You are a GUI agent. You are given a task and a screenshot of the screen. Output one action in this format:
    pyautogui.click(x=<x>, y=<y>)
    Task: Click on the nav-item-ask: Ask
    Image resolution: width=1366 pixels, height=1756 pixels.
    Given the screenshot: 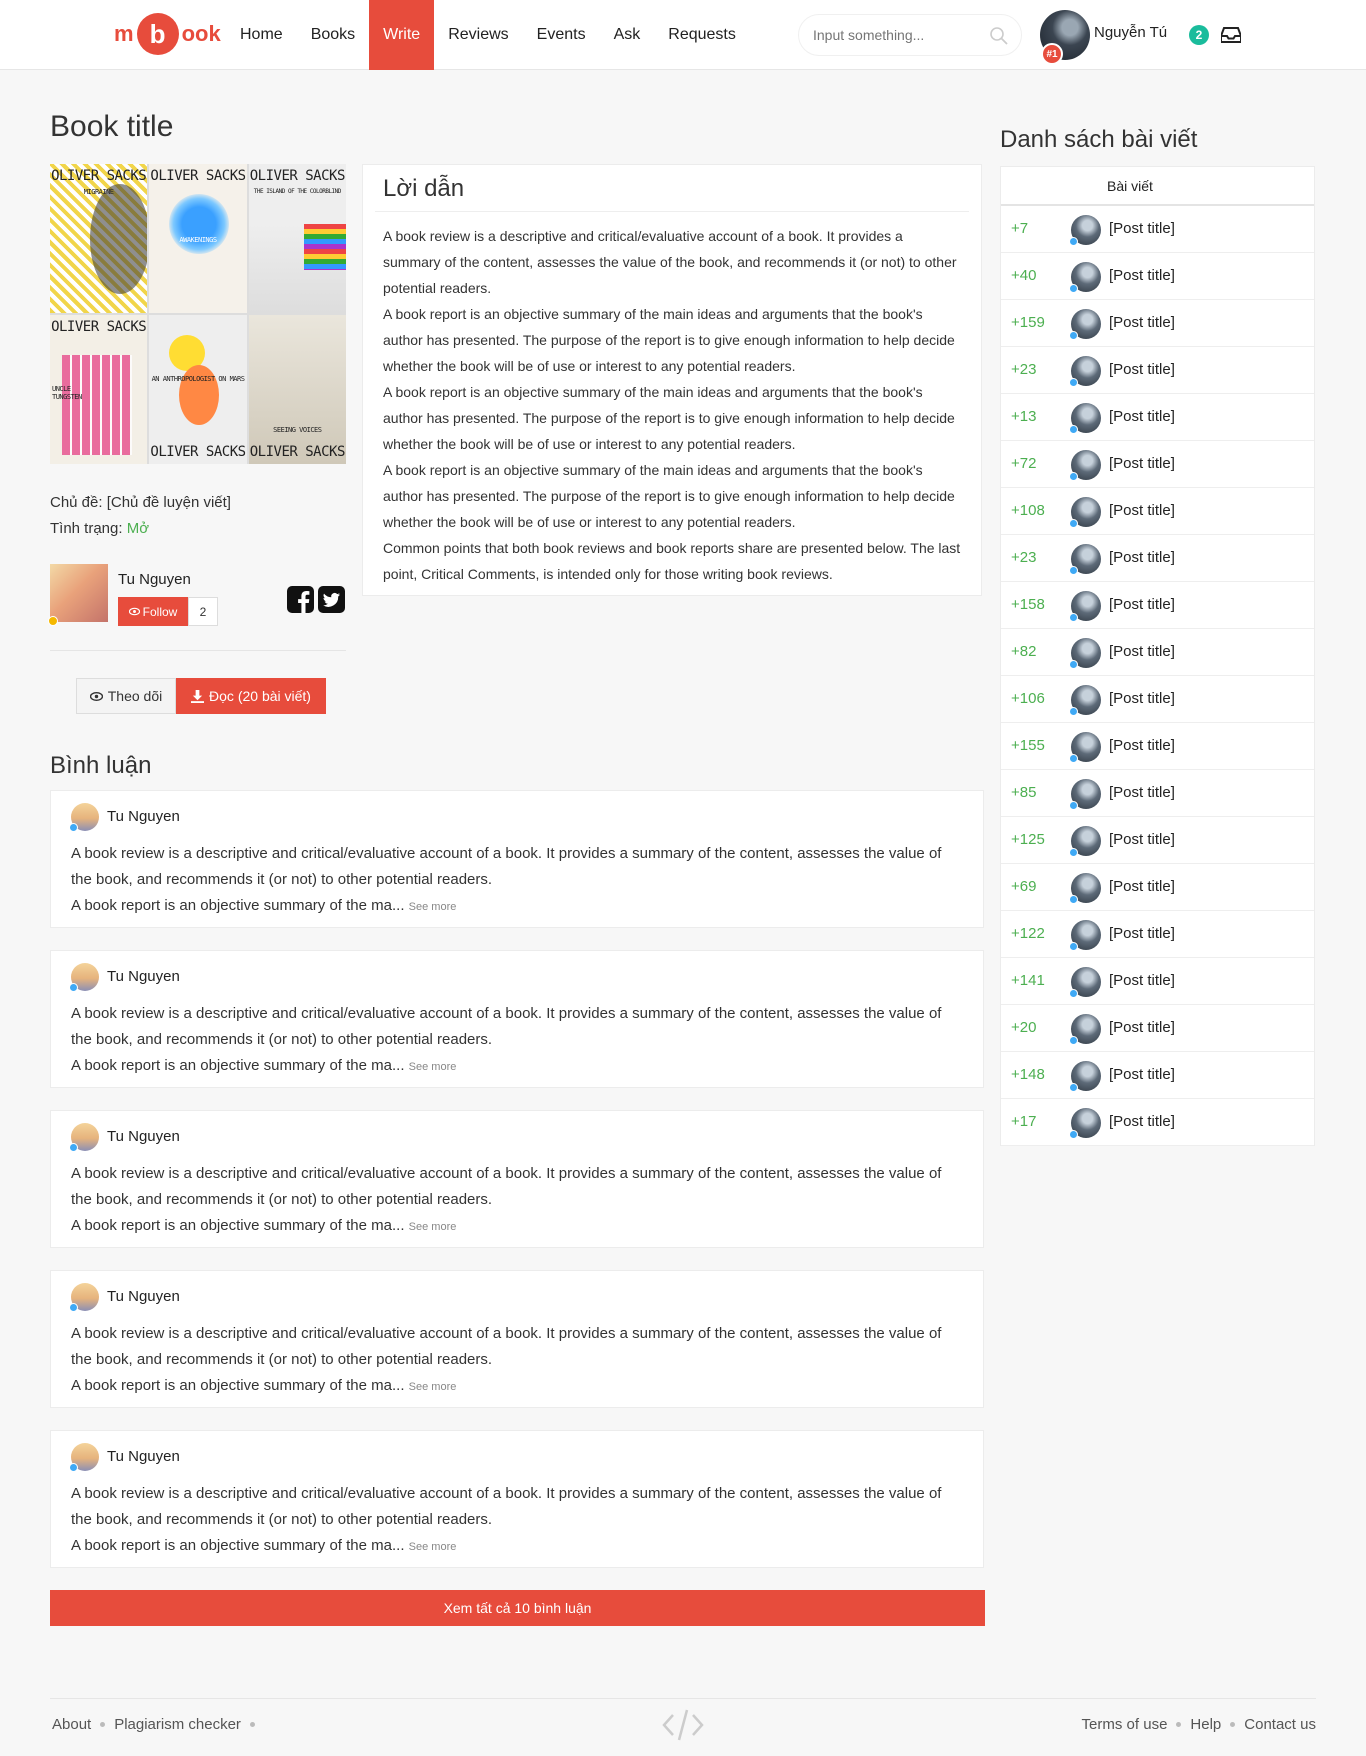 What is the action you would take?
    pyautogui.click(x=627, y=35)
    